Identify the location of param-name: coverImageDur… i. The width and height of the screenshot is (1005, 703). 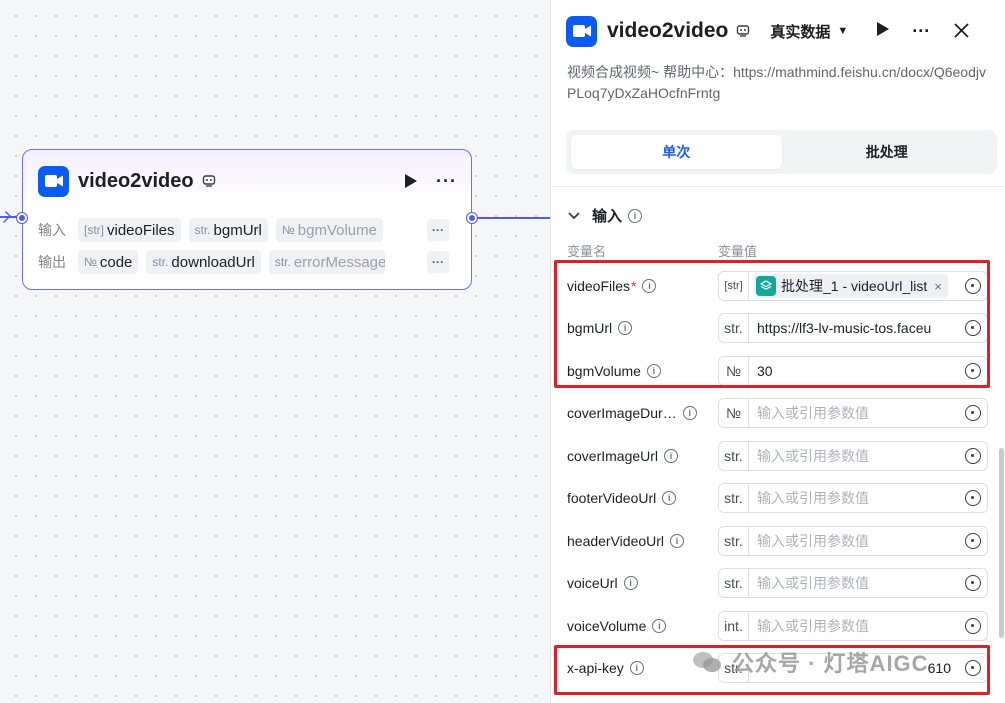
(642, 413).